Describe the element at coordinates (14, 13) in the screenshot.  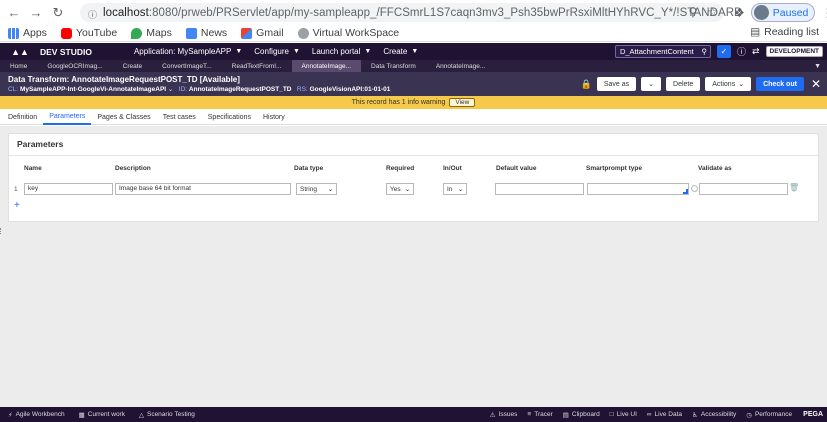
I see `back-arrow-icon: ←` at that location.